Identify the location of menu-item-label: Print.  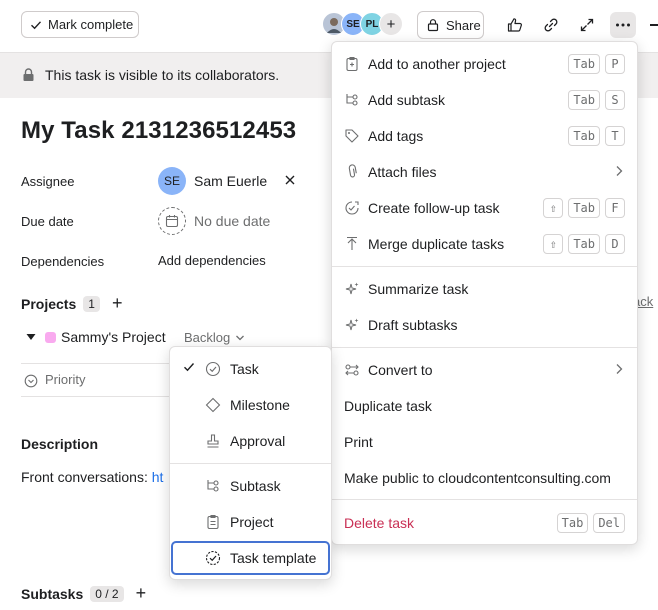
(358, 442).